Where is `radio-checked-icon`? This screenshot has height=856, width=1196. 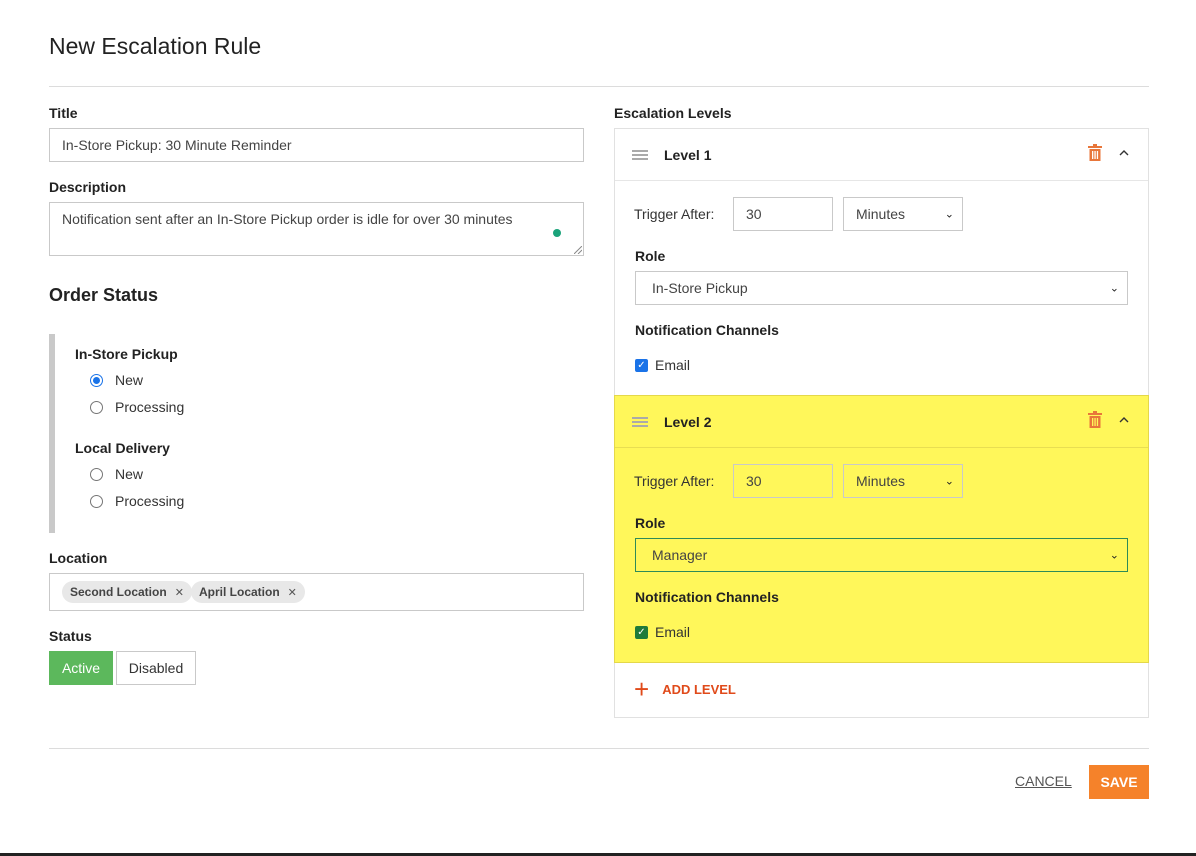
radio-checked-icon is located at coordinates (96, 380).